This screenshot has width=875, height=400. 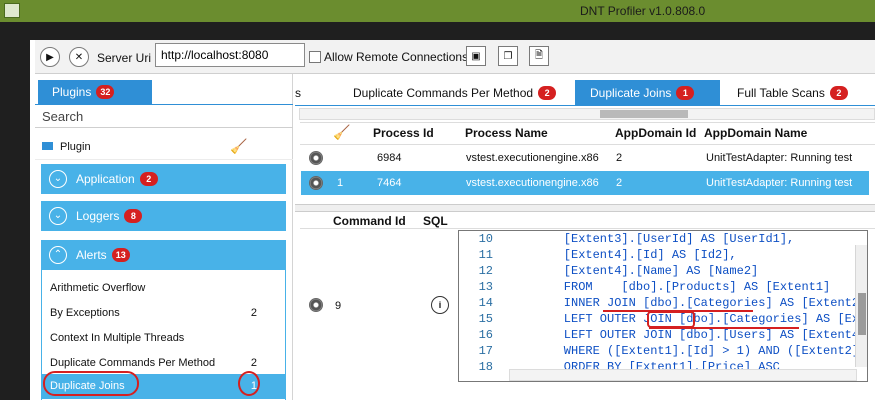 What do you see at coordinates (253, 363) in the screenshot?
I see `alert-count: 2` at bounding box center [253, 363].